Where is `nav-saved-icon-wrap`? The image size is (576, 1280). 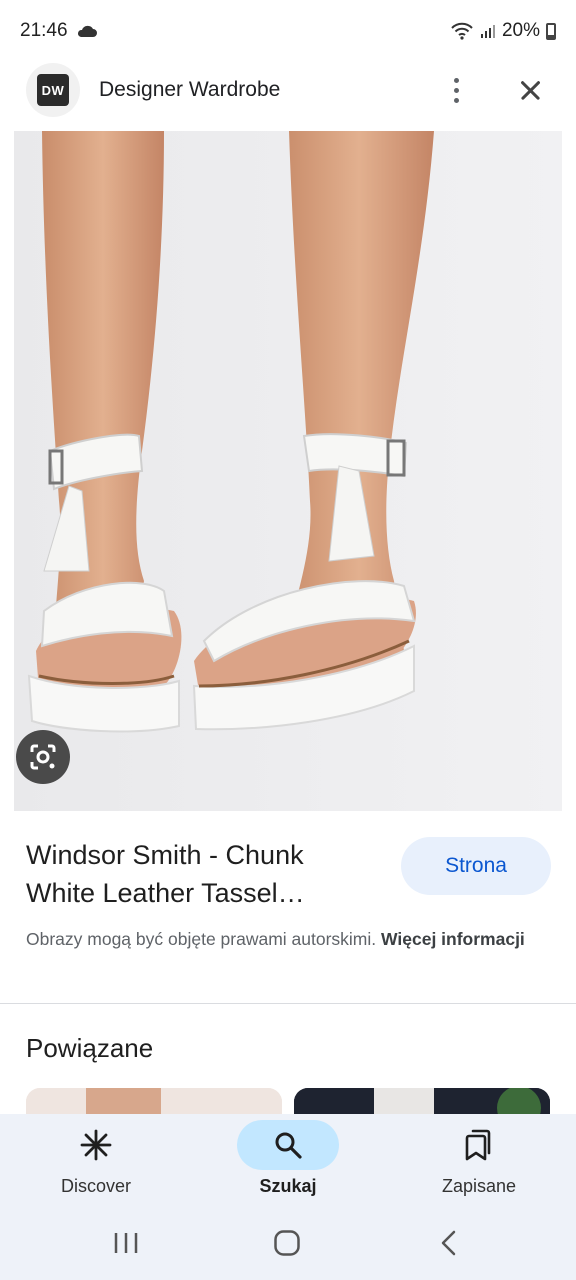
nav-saved-icon-wrap is located at coordinates (479, 1145).